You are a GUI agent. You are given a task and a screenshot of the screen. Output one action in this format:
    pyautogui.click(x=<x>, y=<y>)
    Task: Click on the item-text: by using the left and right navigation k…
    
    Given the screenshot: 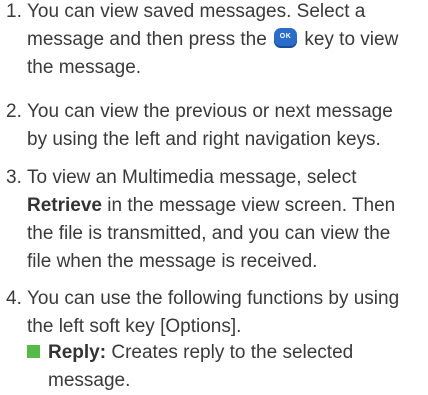 What is the action you would take?
    pyautogui.click(x=204, y=139)
    